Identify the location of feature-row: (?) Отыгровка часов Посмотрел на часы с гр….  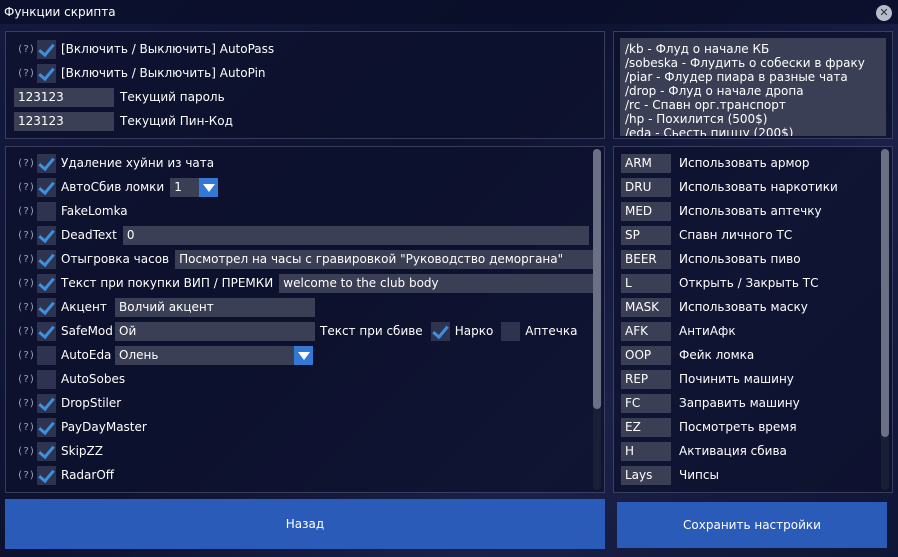
(301, 259).